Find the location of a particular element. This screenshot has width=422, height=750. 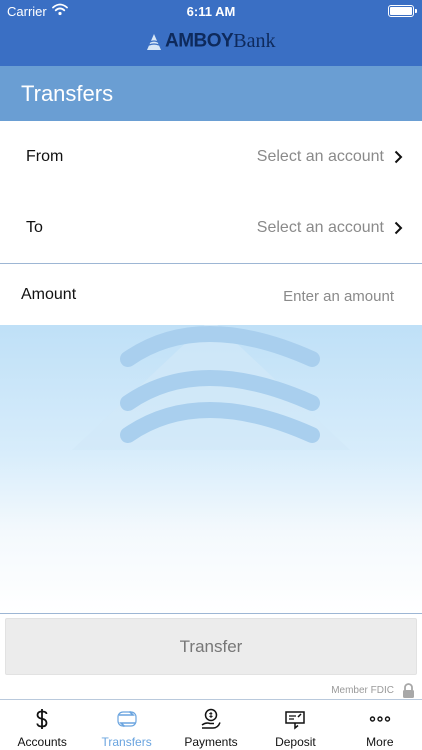

amount-label: Amount is located at coordinates (49, 294).